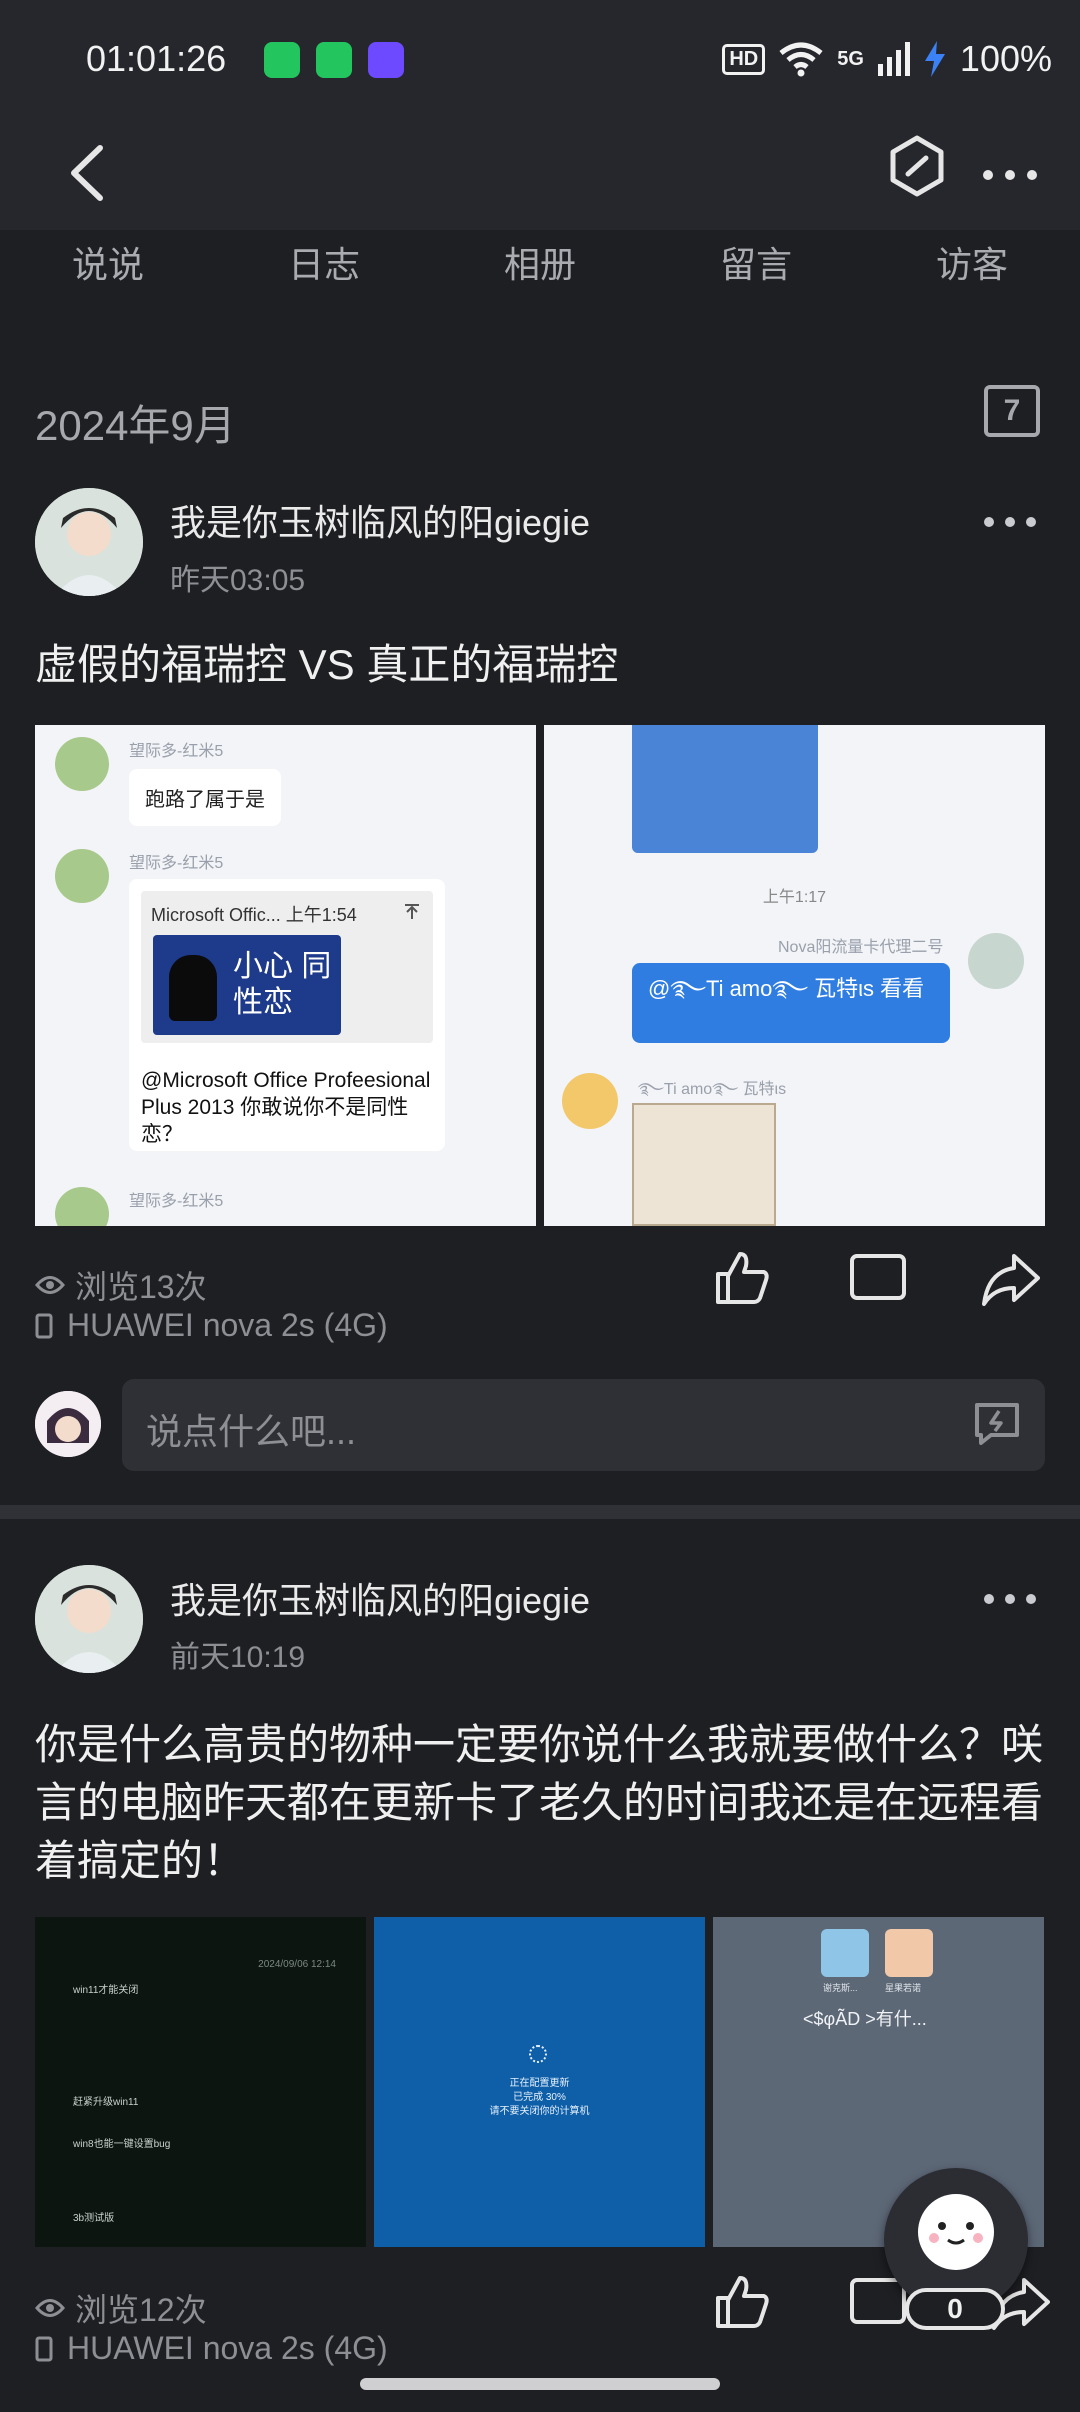  I want to click on floating-count-badge: 0, so click(955, 2309).